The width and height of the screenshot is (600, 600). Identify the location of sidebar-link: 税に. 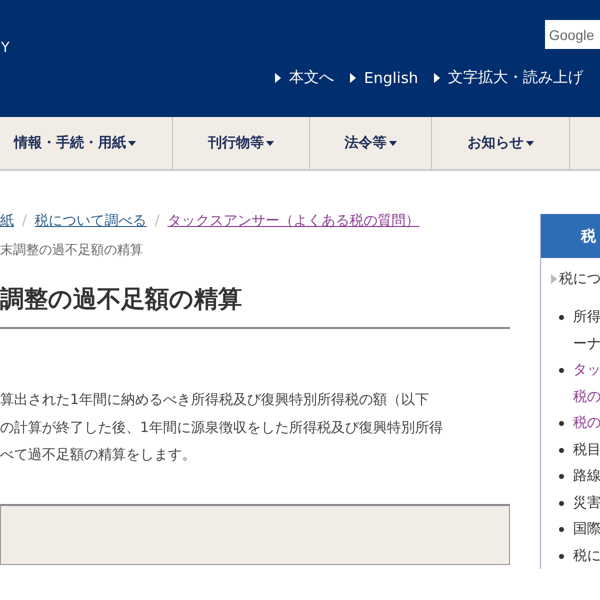
(586, 555).